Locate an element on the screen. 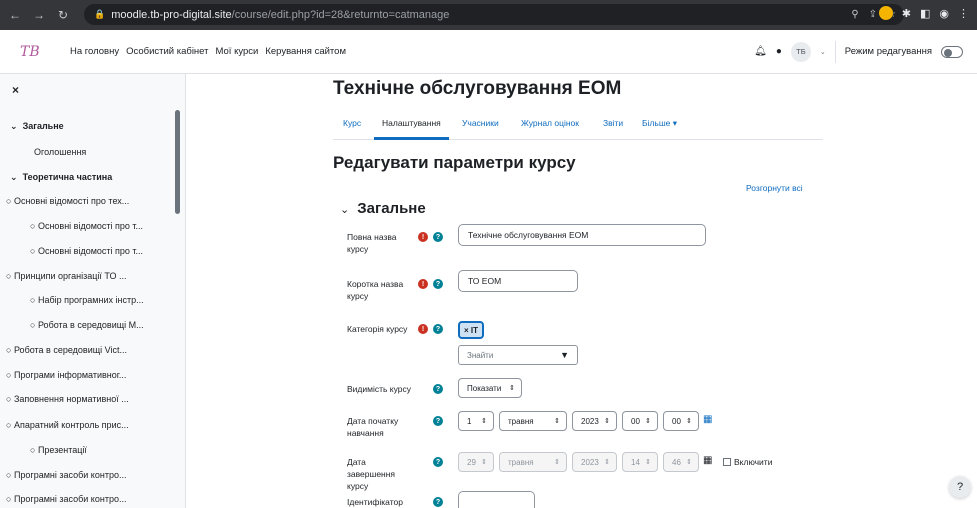 The height and width of the screenshot is (508, 977). nav-dashboard: Особистий кабінет is located at coordinates (167, 51).